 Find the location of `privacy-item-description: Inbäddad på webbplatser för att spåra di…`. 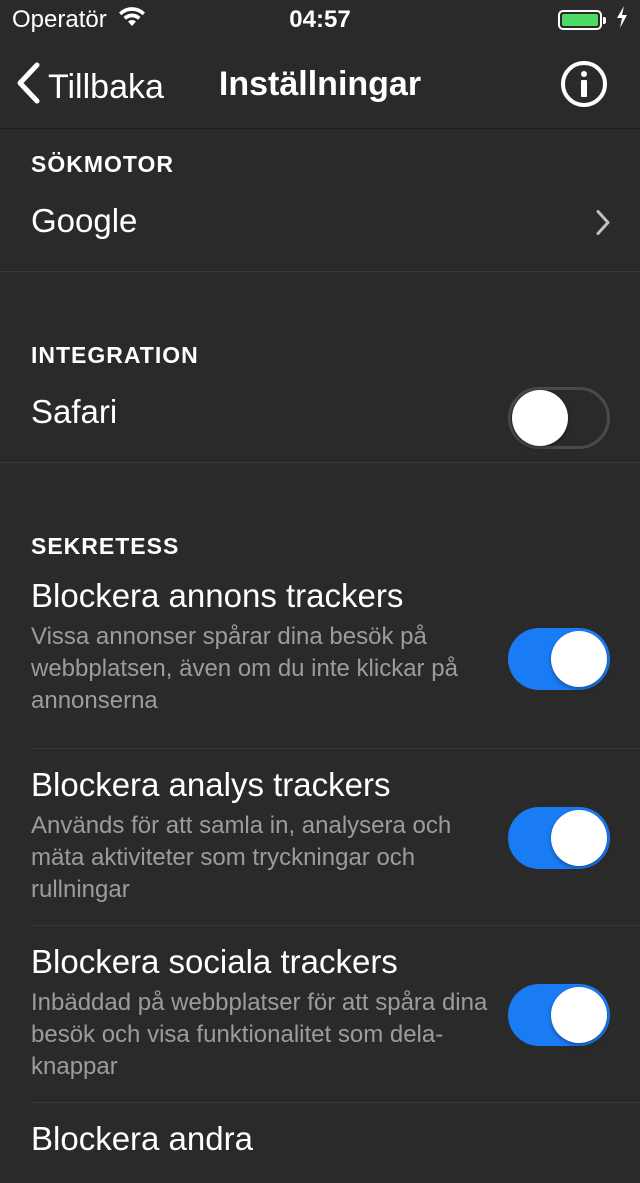

privacy-item-description: Inbäddad på webbplatser för att spåra di… is located at coordinates (259, 1034).